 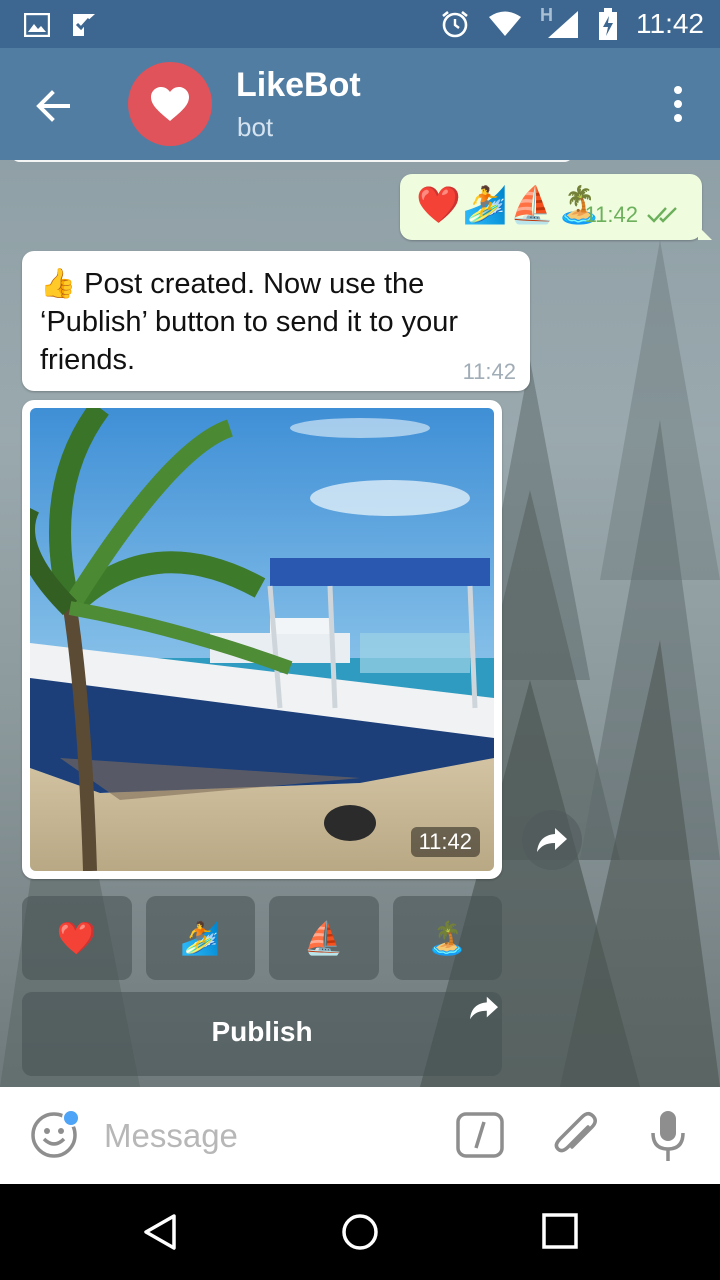 What do you see at coordinates (608, 24) in the screenshot?
I see `battery-charging-icon` at bounding box center [608, 24].